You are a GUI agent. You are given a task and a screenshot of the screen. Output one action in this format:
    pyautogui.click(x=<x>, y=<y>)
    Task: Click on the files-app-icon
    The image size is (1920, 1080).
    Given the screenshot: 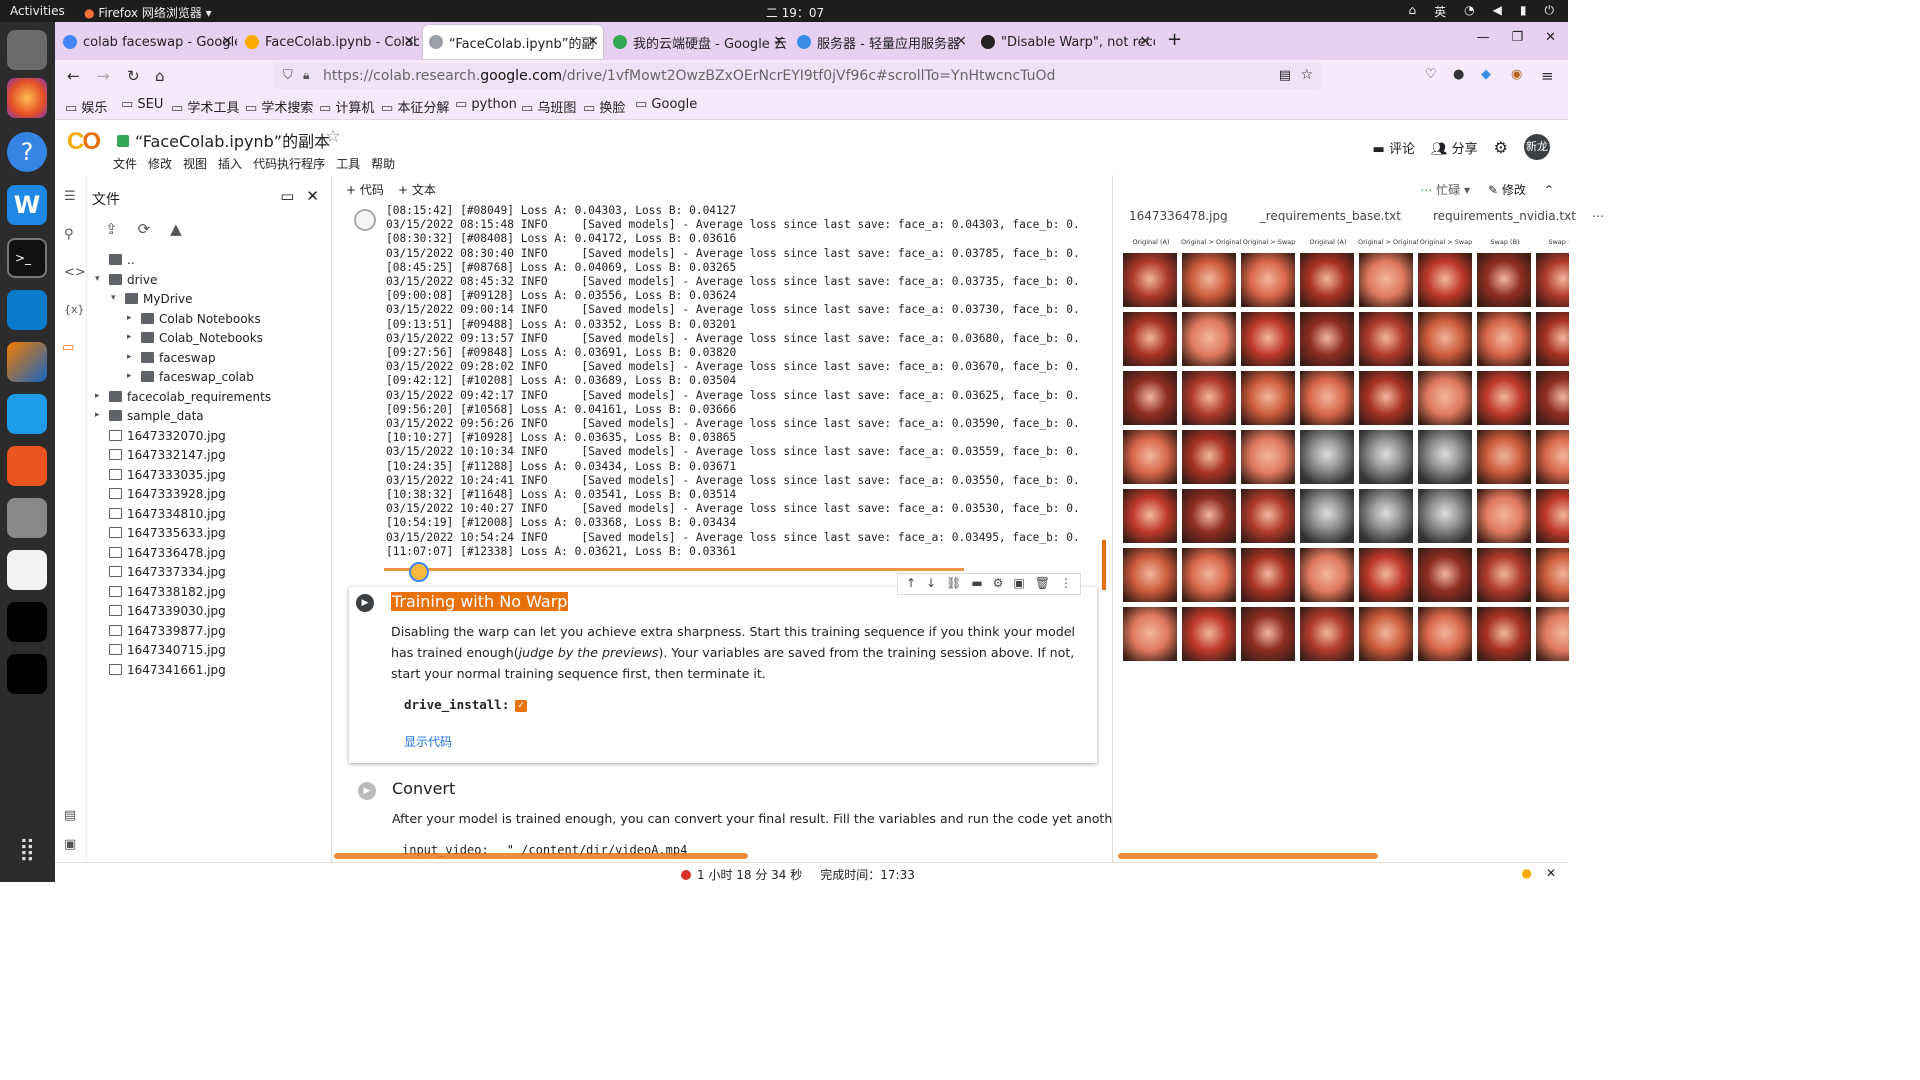 What is the action you would take?
    pyautogui.click(x=27, y=50)
    